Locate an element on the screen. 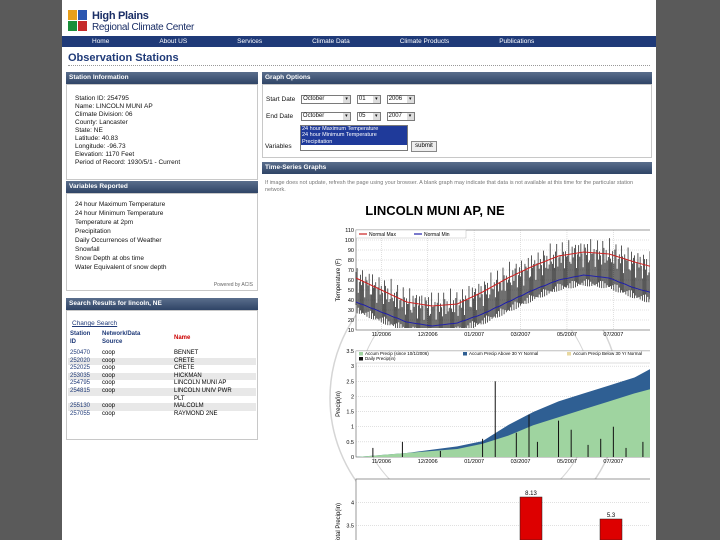 Image resolution: width=720 pixels, height=540 pixels. temp-x-tick-label: 03/2007 is located at coordinates (521, 335).